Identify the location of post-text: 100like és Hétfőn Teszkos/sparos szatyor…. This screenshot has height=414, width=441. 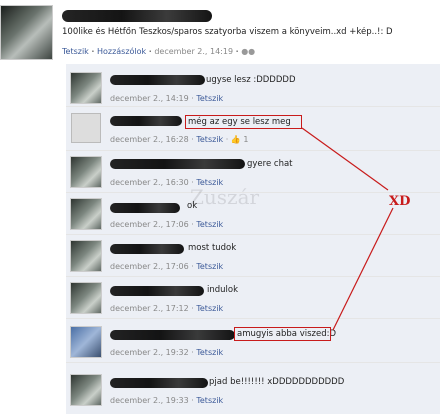
(227, 32).